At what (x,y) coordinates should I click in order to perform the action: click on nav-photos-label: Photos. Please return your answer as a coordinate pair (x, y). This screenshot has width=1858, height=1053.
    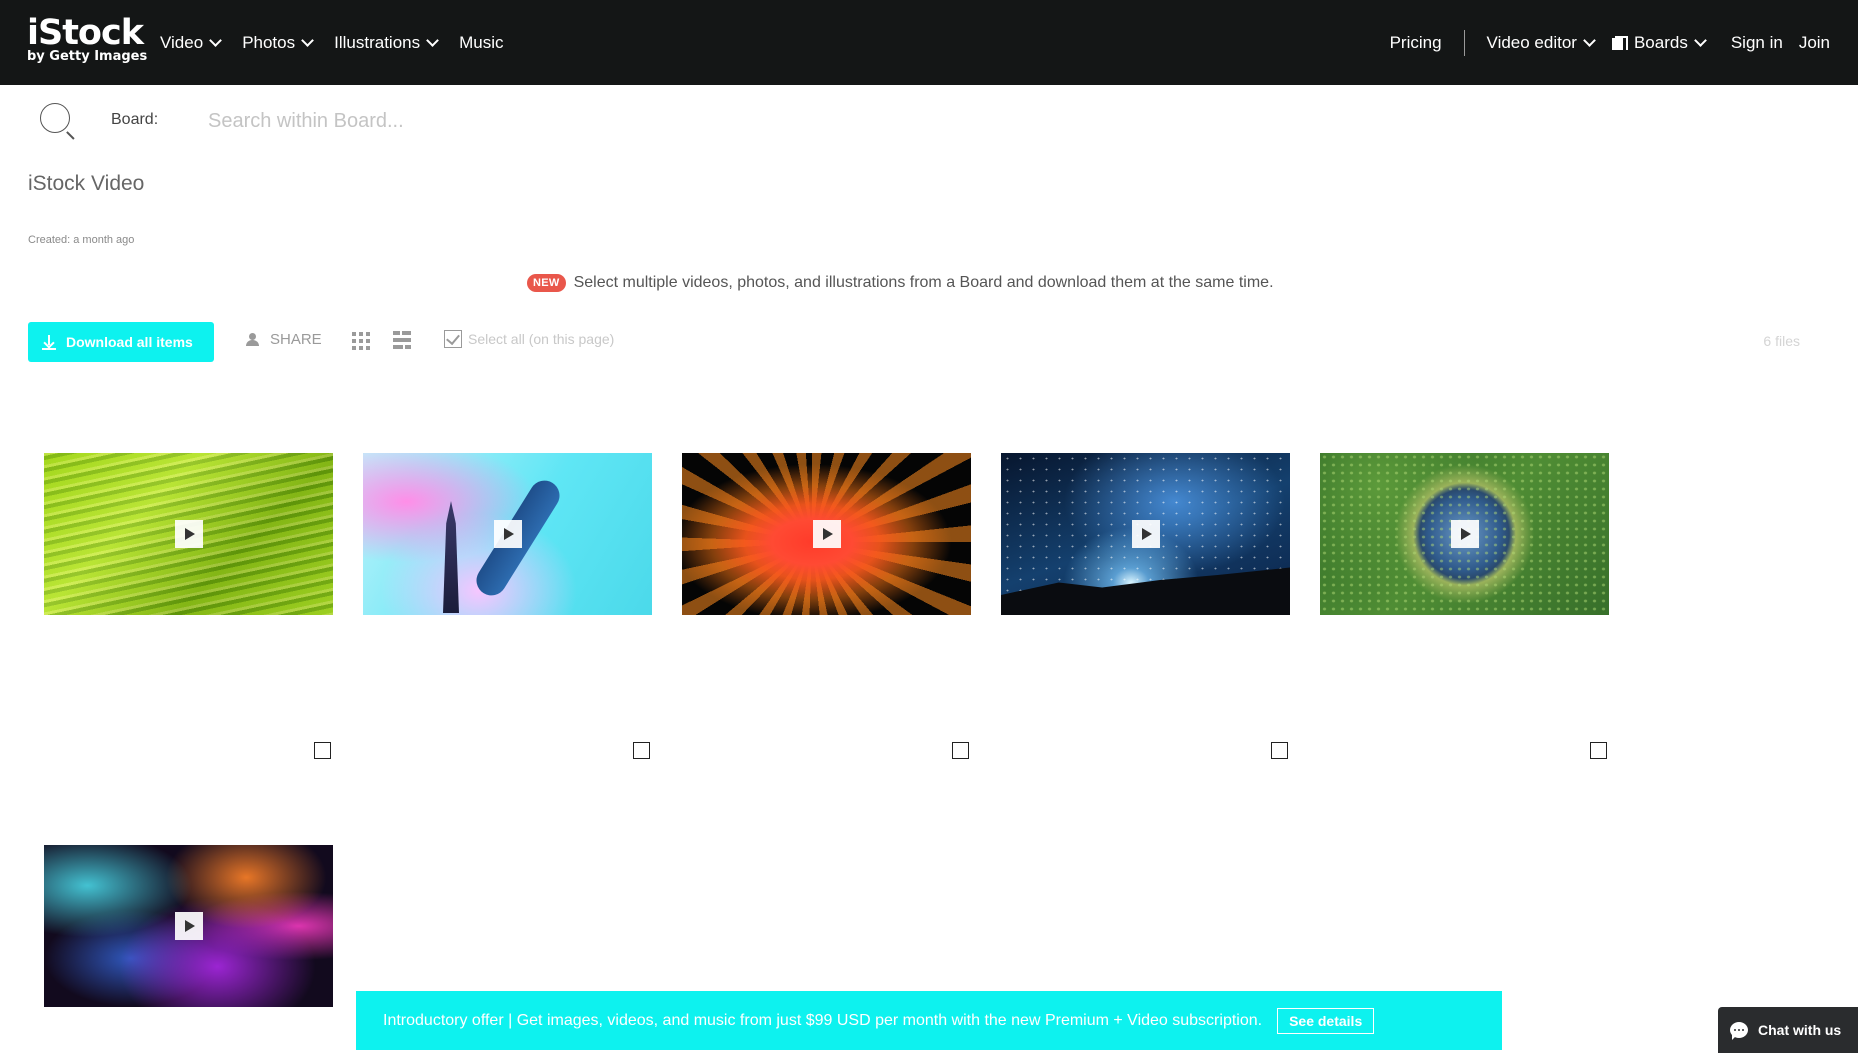
    Looking at the image, I should click on (269, 42).